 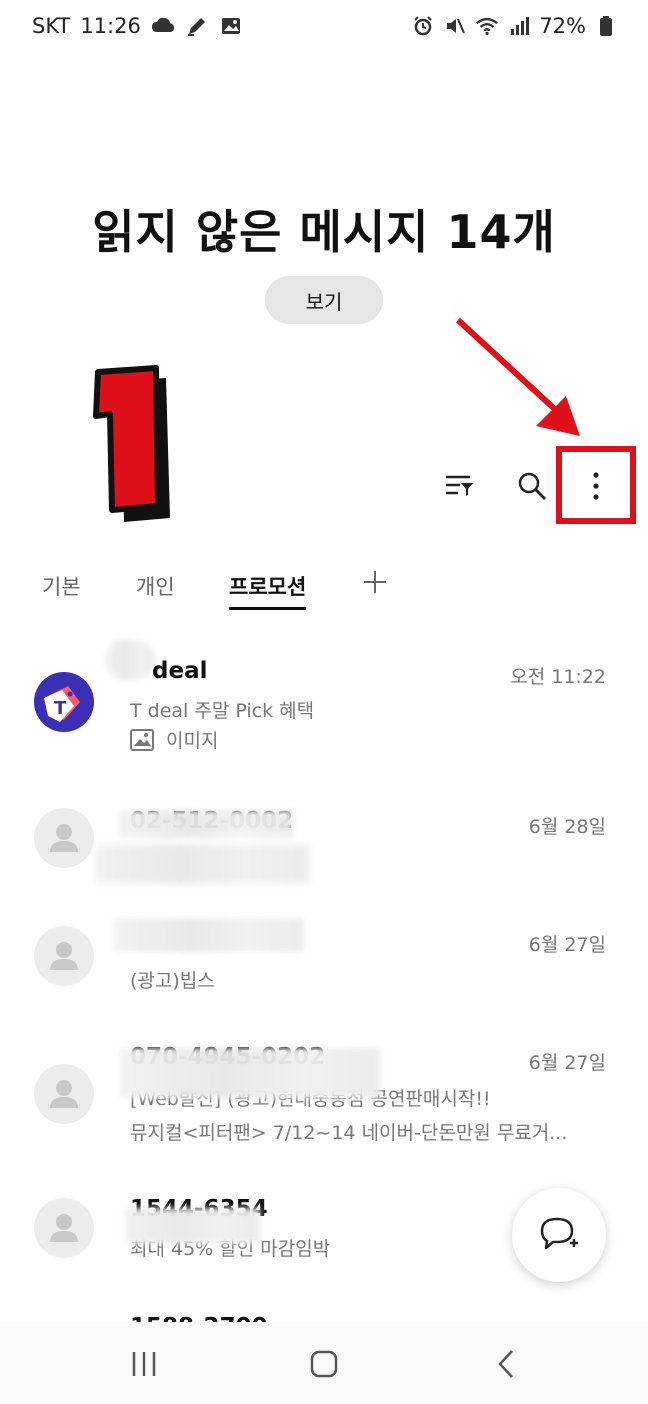 What do you see at coordinates (596, 486) in the screenshot?
I see `more-options-icon` at bounding box center [596, 486].